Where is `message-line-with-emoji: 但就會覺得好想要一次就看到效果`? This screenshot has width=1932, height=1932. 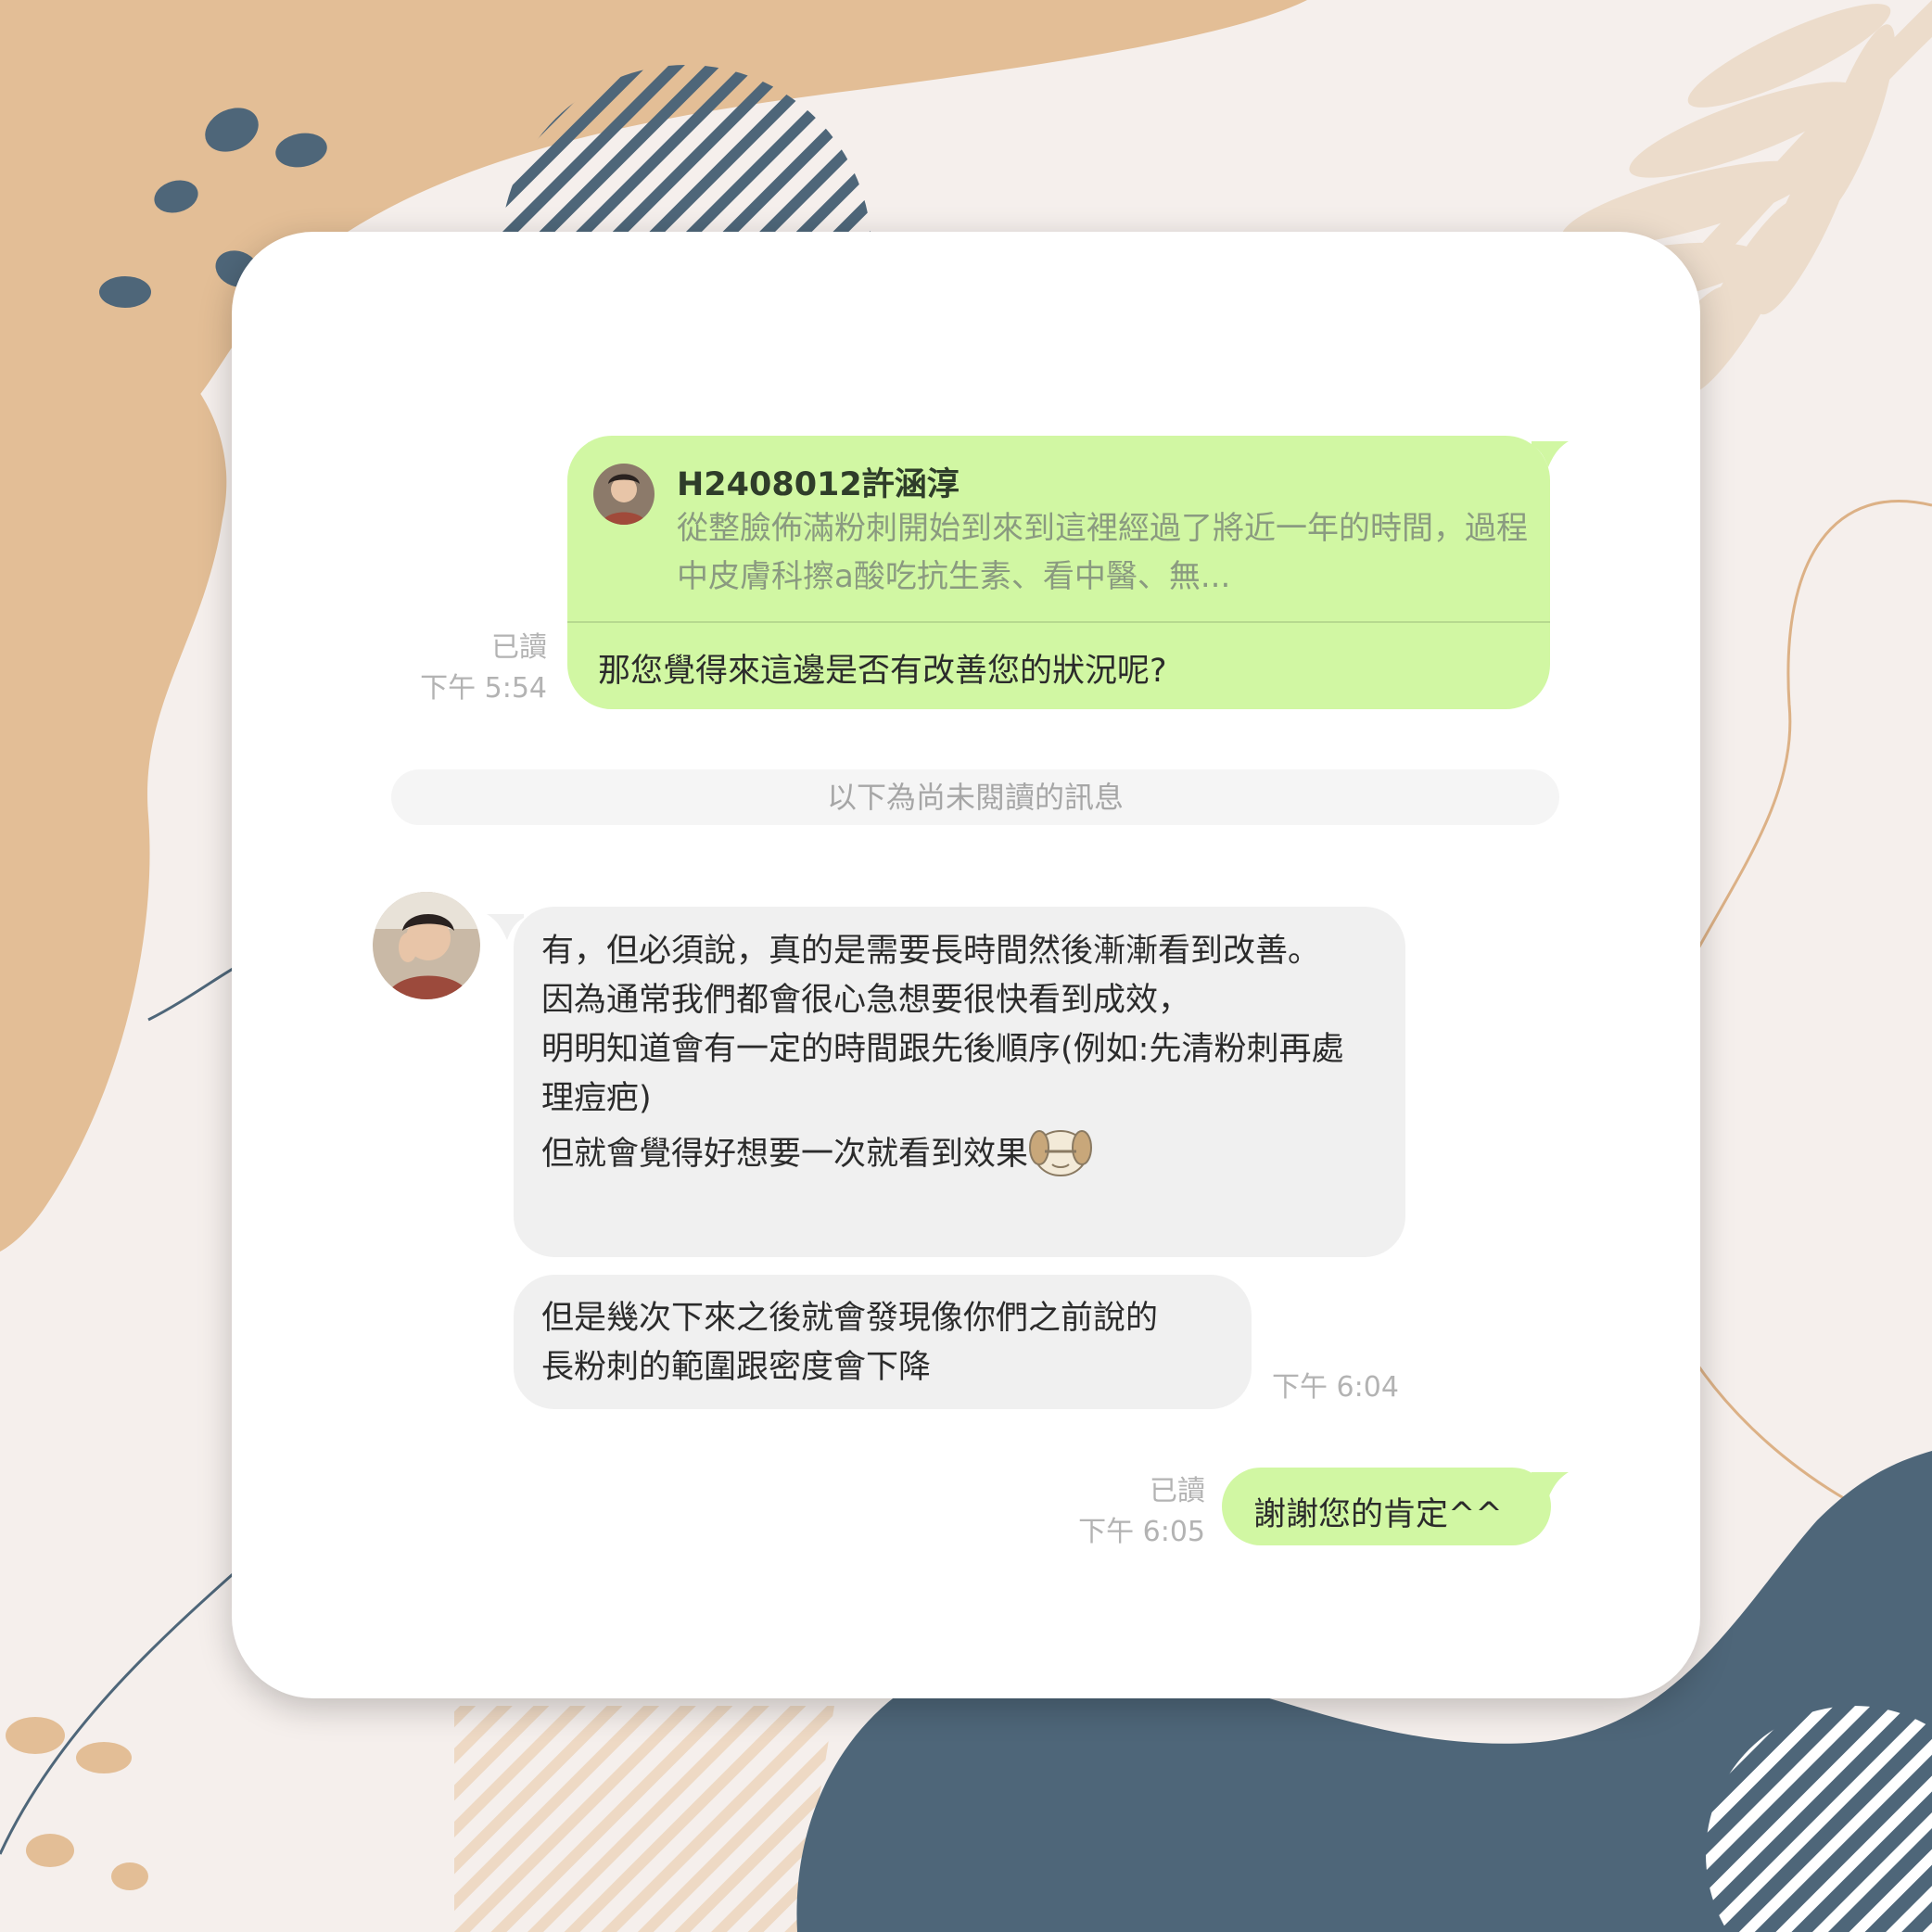 message-line-with-emoji: 但就會覺得好想要一次就看到效果 is located at coordinates (958, 1151).